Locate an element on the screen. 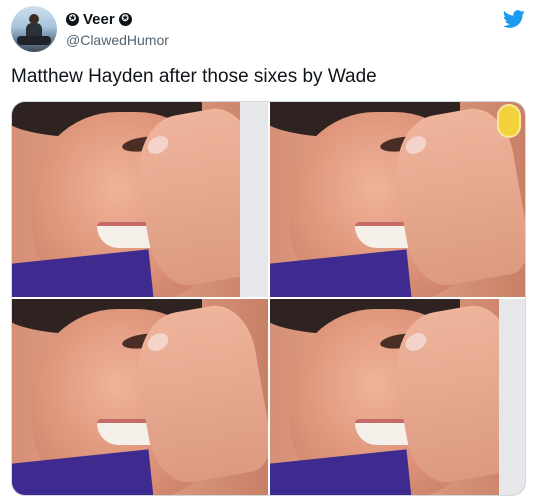  display-name-row: ✪ Veer ✪ is located at coordinates (99, 19).